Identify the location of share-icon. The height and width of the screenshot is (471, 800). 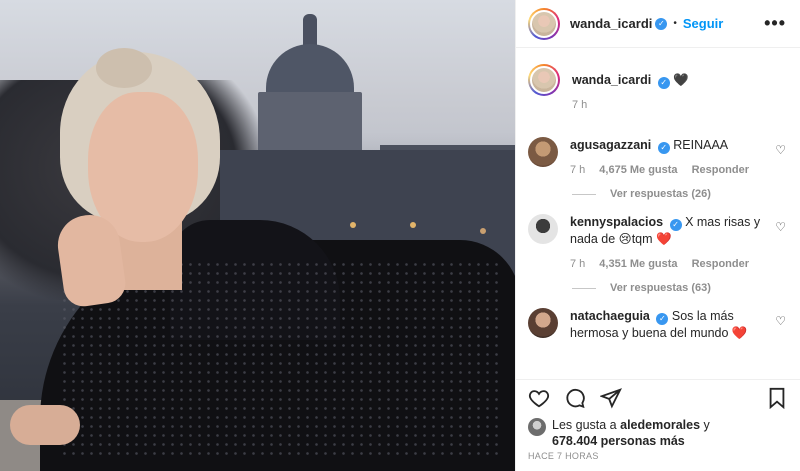
(611, 398).